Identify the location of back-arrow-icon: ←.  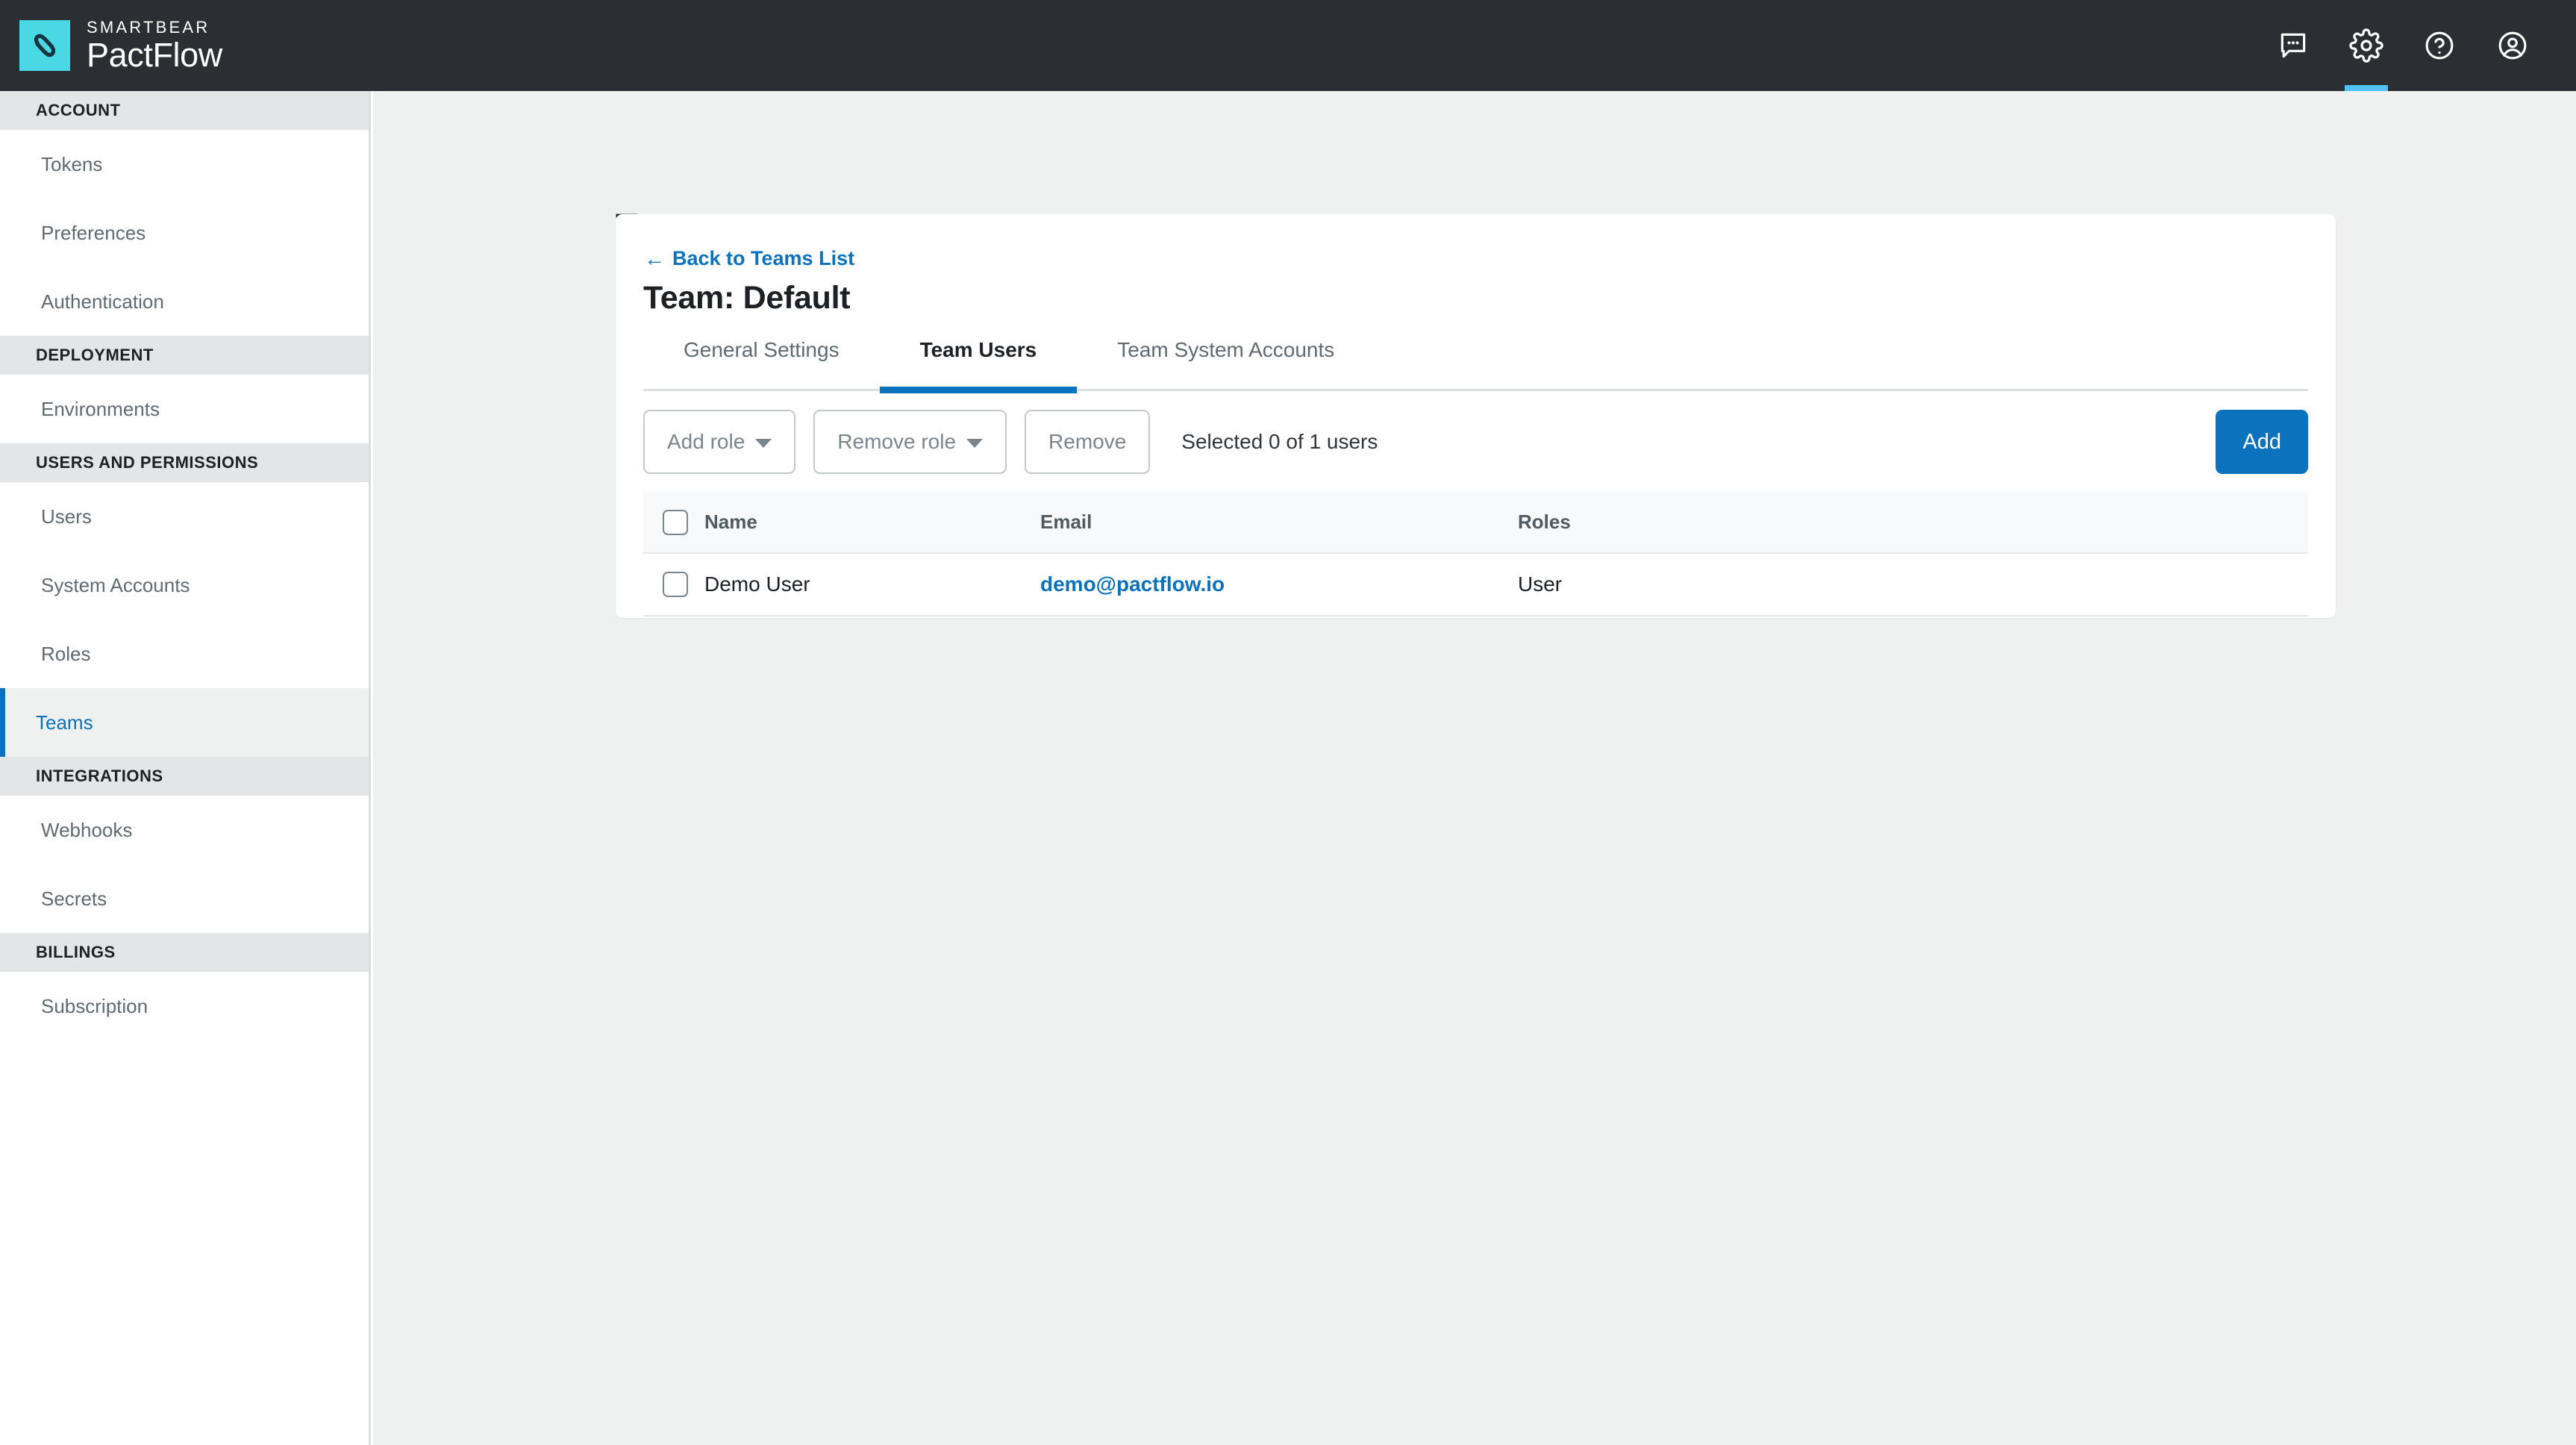
(654, 258).